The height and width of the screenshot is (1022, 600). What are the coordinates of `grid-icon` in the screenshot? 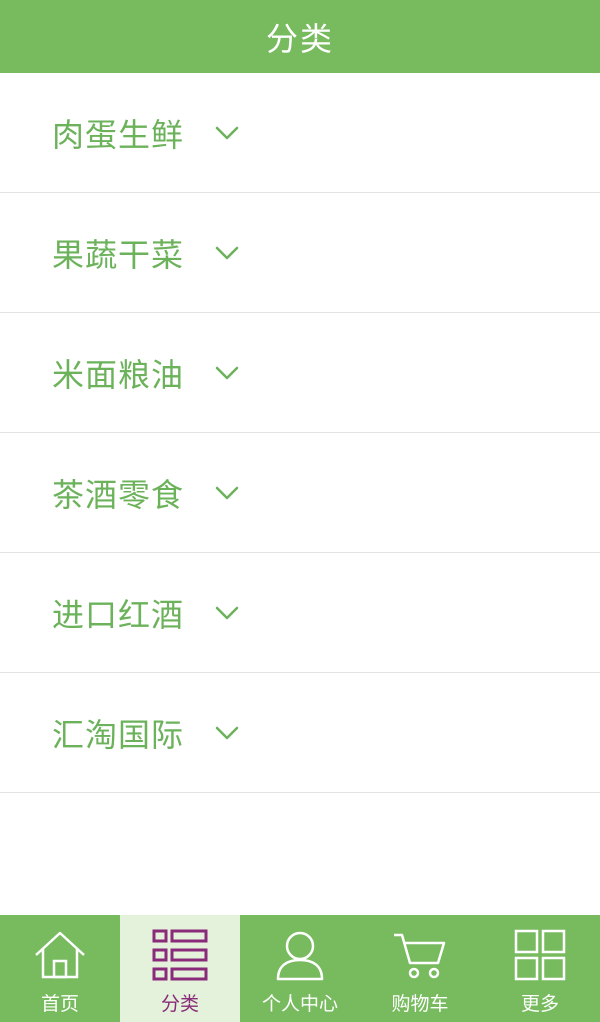 It's located at (540, 955).